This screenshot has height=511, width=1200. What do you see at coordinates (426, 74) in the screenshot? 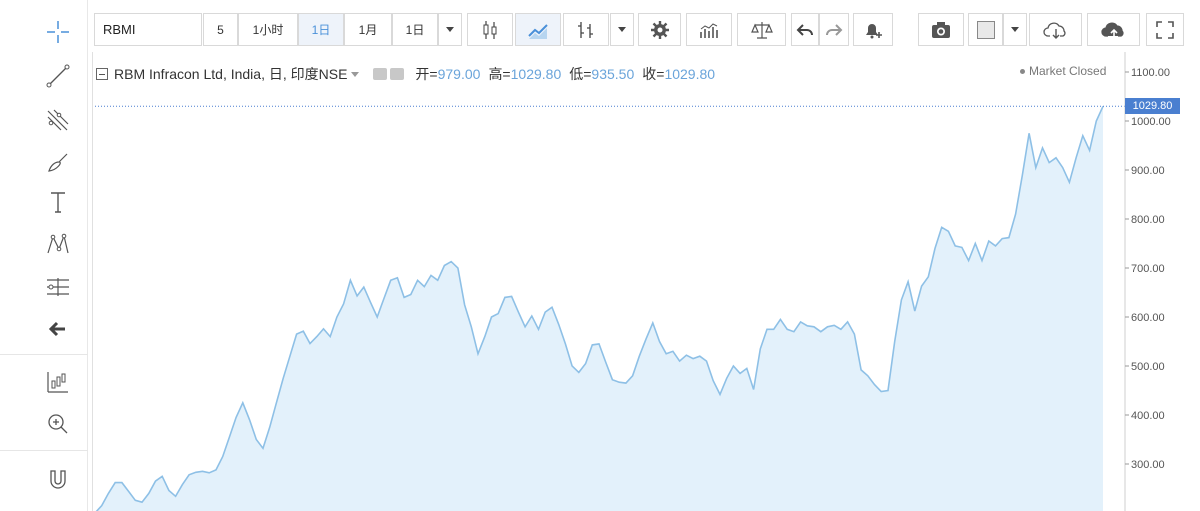
I see `open-label: 开=` at bounding box center [426, 74].